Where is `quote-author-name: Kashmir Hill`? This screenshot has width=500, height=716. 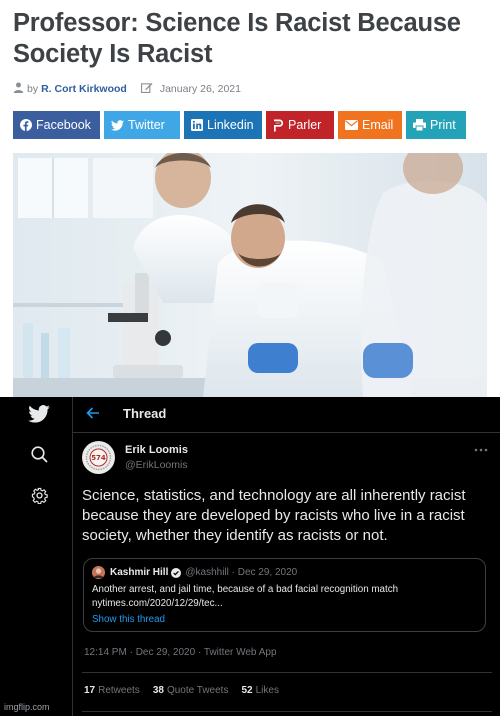 quote-author-name: Kashmir Hill is located at coordinates (139, 572).